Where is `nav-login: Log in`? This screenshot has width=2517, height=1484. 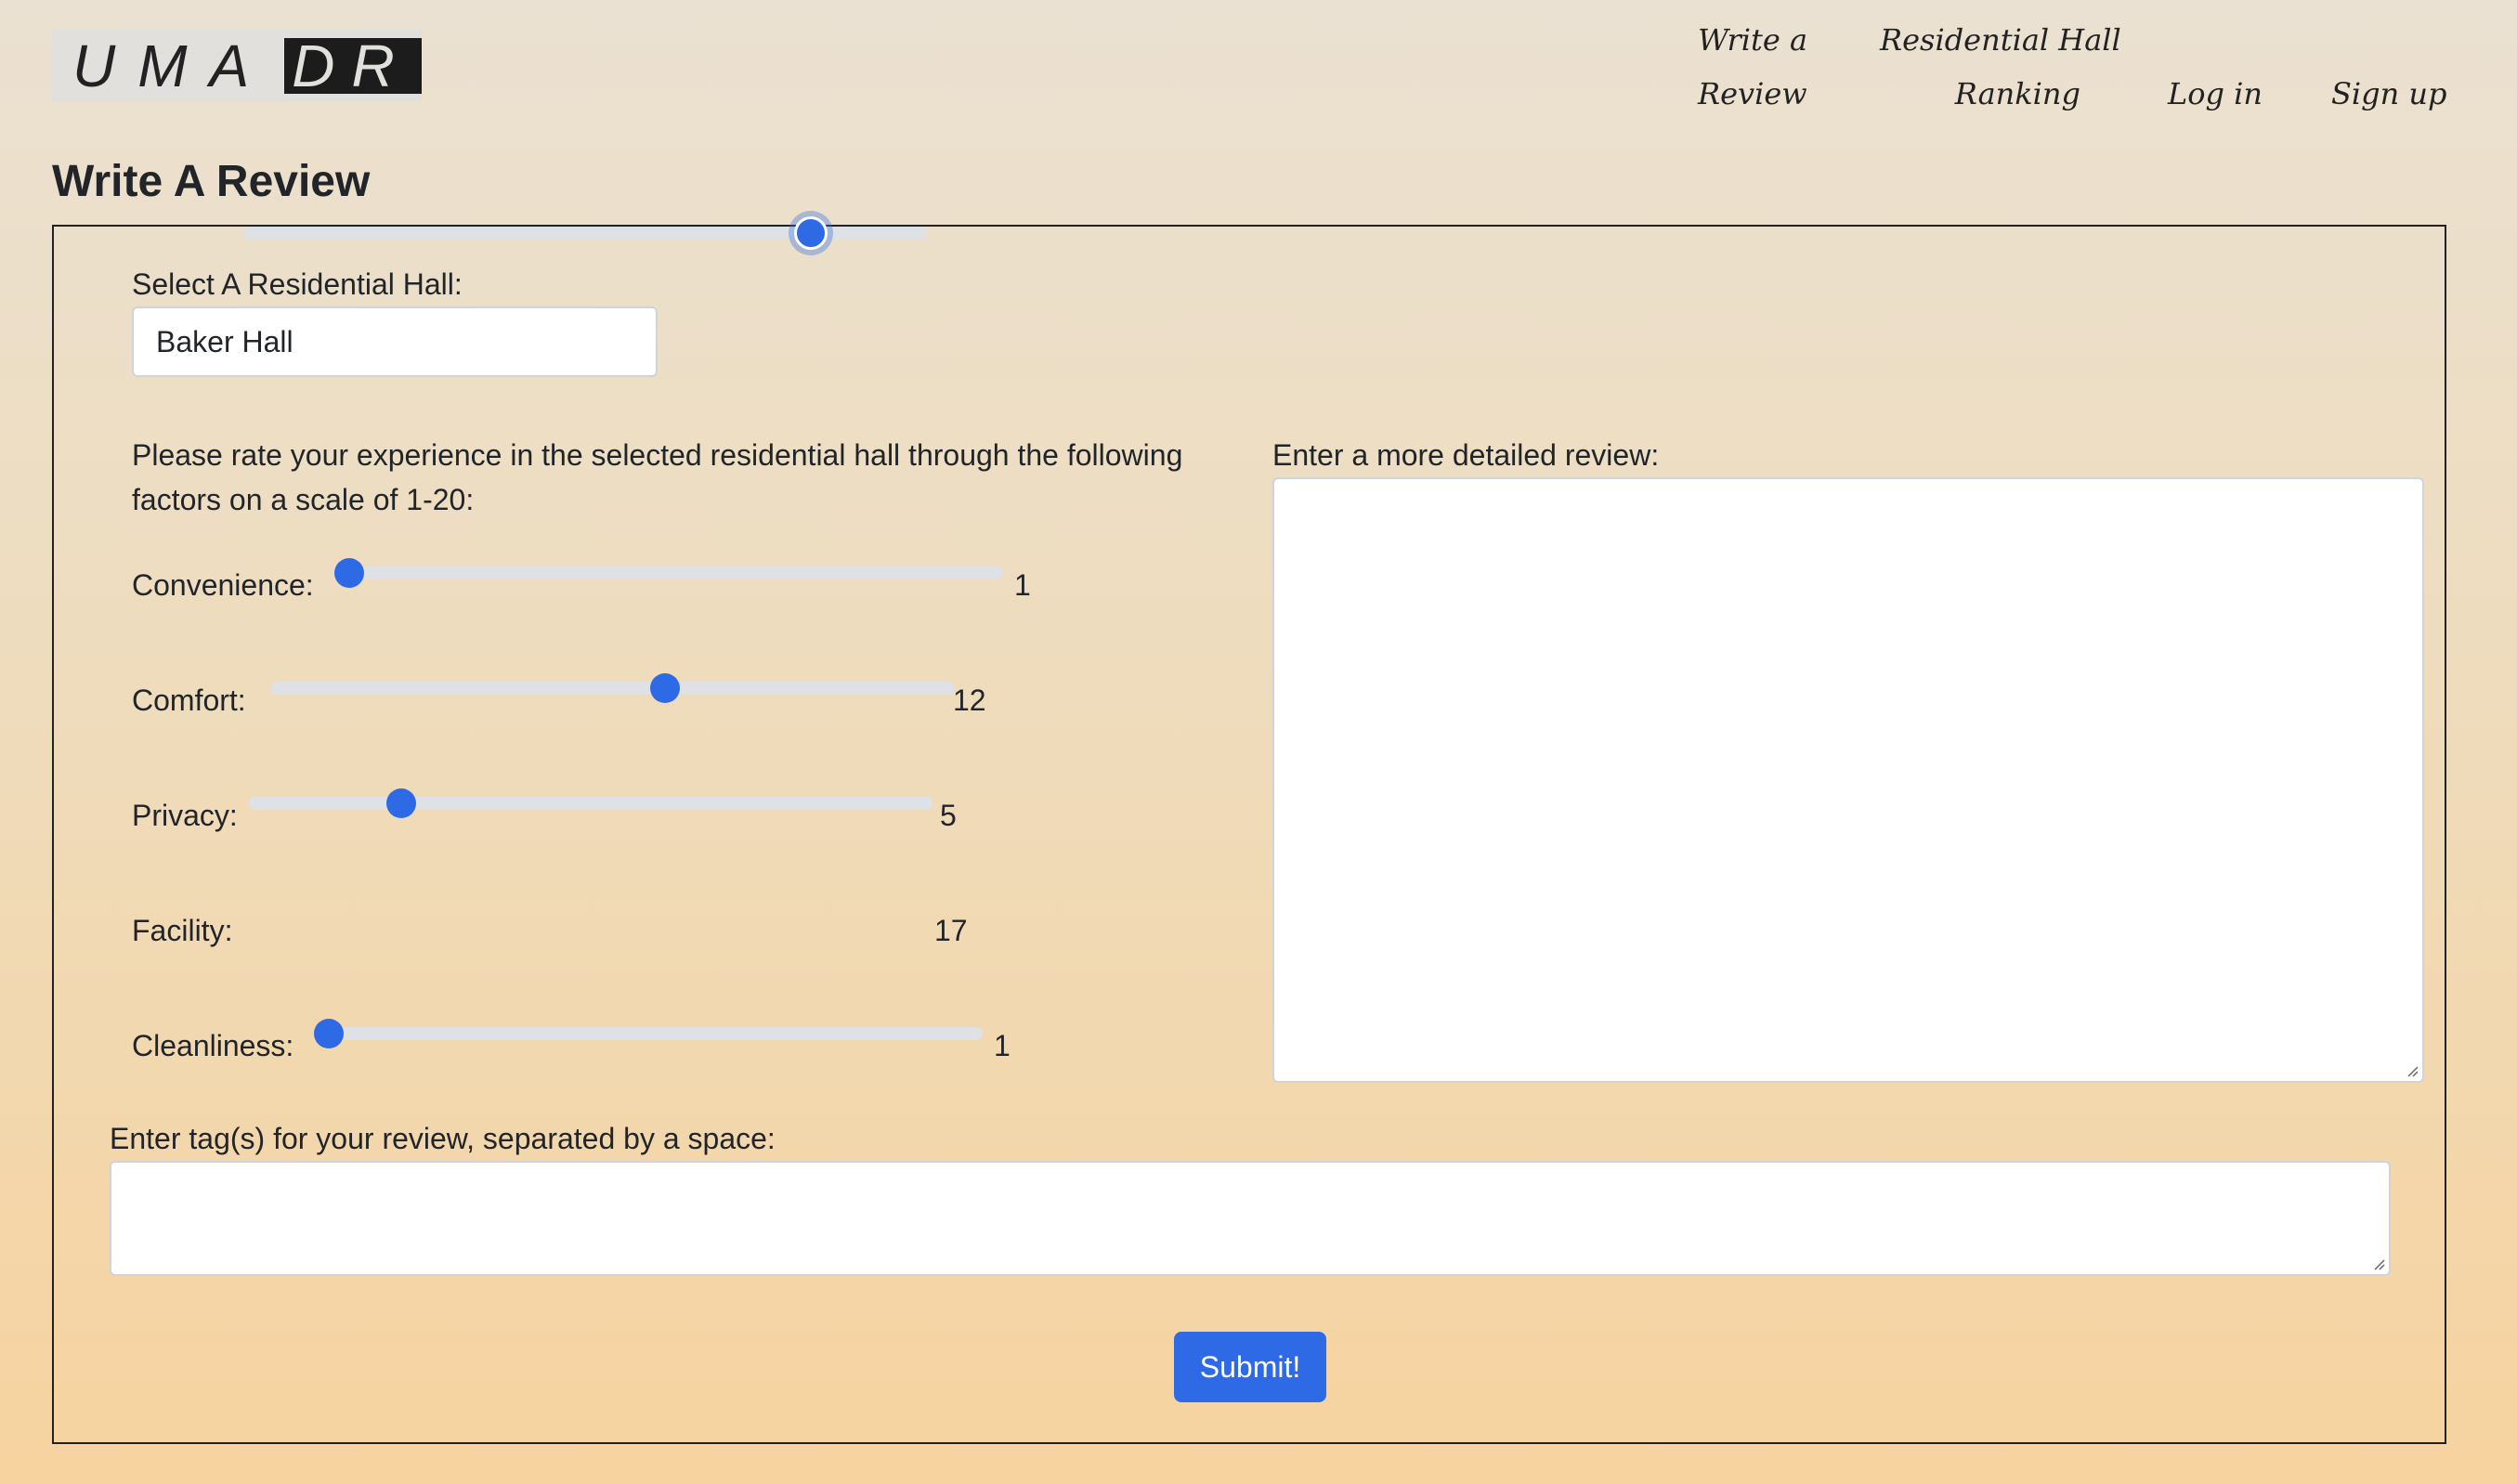
nav-login: Log in is located at coordinates (2215, 94).